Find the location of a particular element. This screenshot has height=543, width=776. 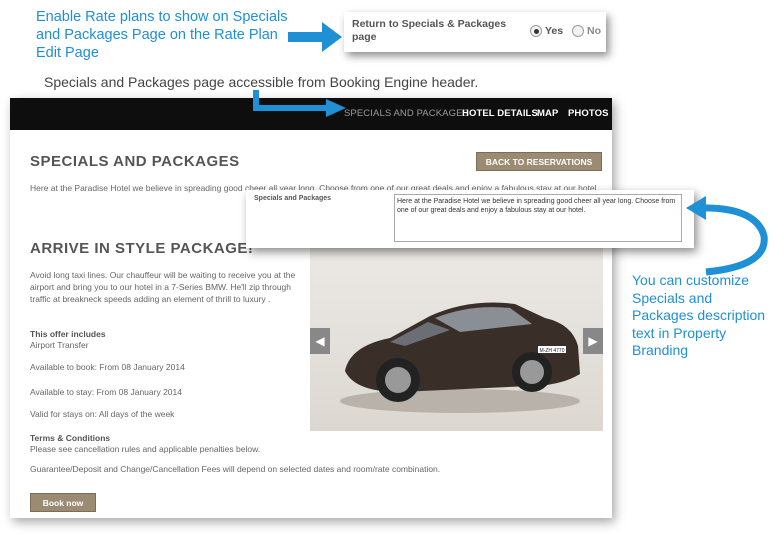

car-image: M-ZH 4770 is located at coordinates (460, 357).